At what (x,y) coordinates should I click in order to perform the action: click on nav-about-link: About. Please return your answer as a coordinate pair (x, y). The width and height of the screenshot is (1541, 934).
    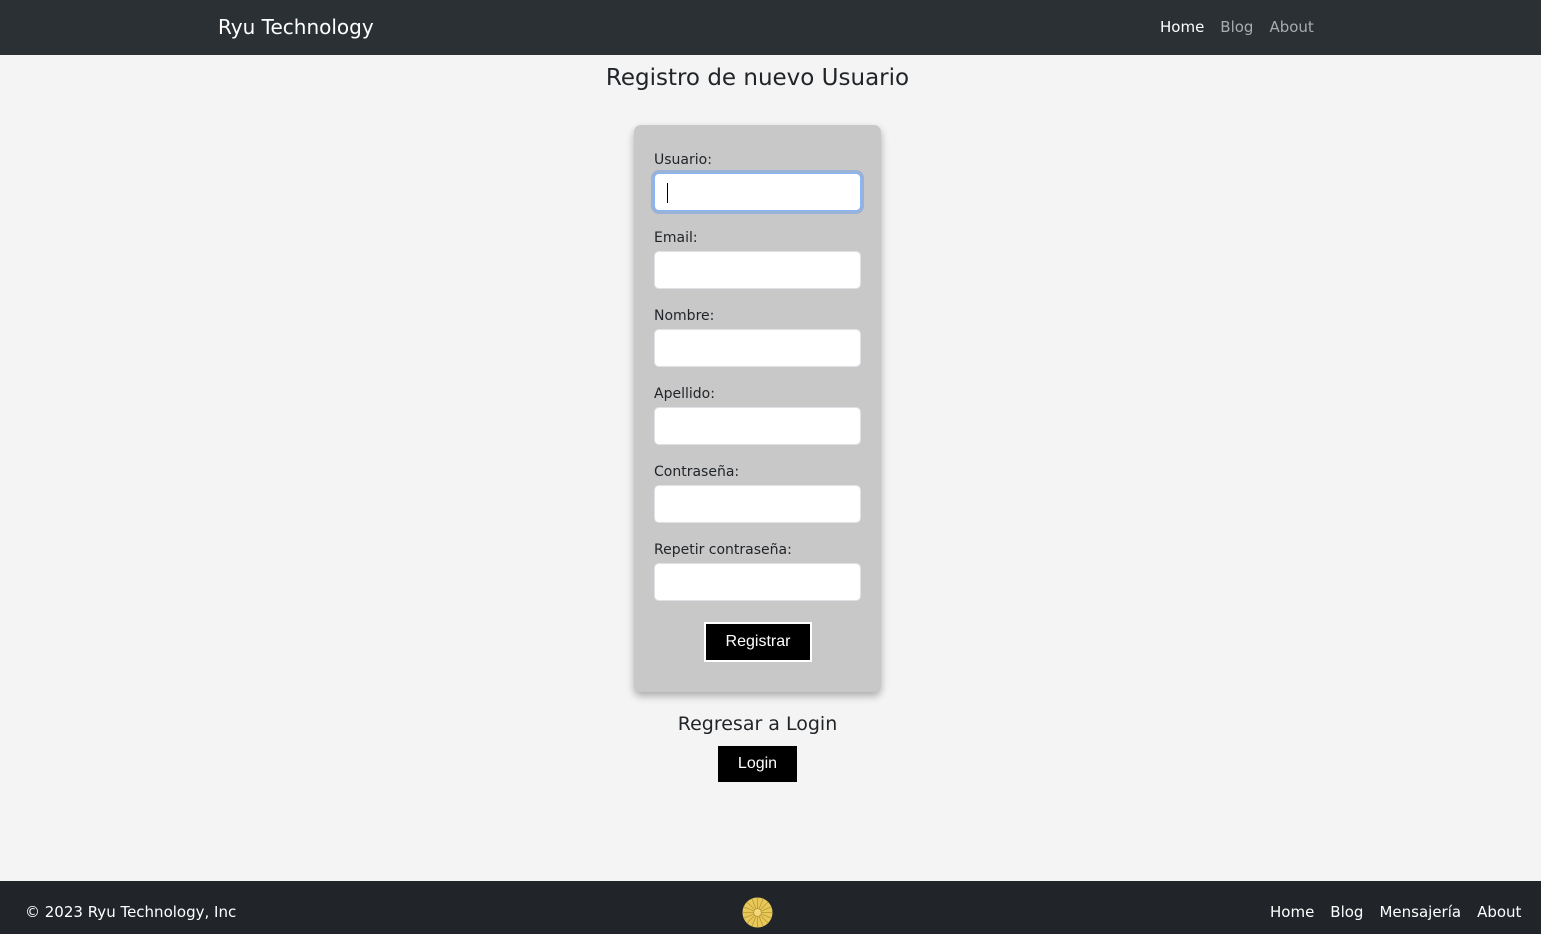
    Looking at the image, I should click on (1291, 27).